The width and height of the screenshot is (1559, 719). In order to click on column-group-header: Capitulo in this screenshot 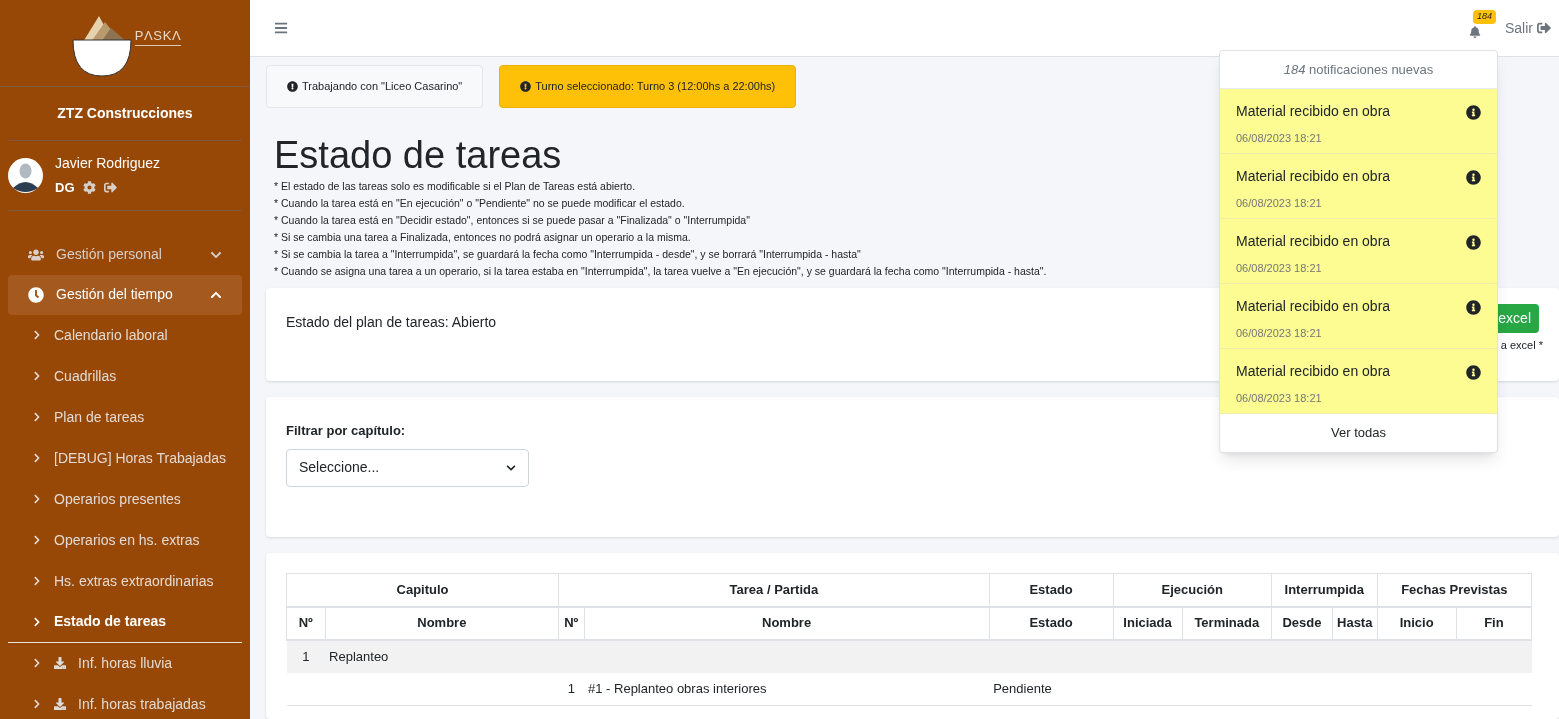, I will do `click(422, 590)`.